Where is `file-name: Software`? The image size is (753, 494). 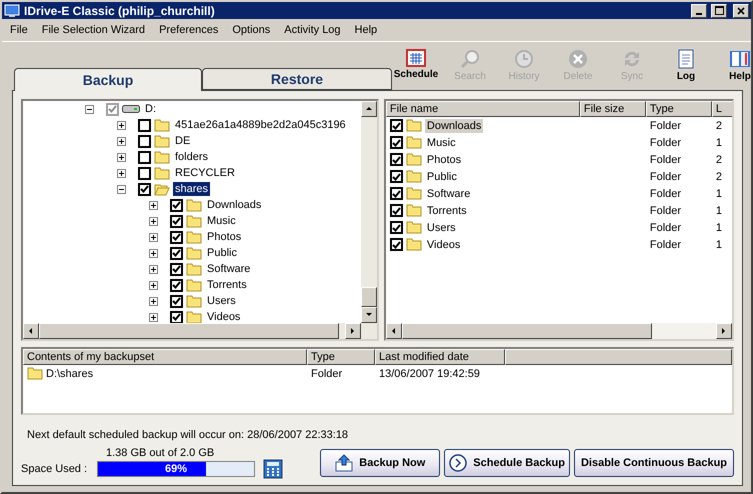
file-name: Software is located at coordinates (448, 193).